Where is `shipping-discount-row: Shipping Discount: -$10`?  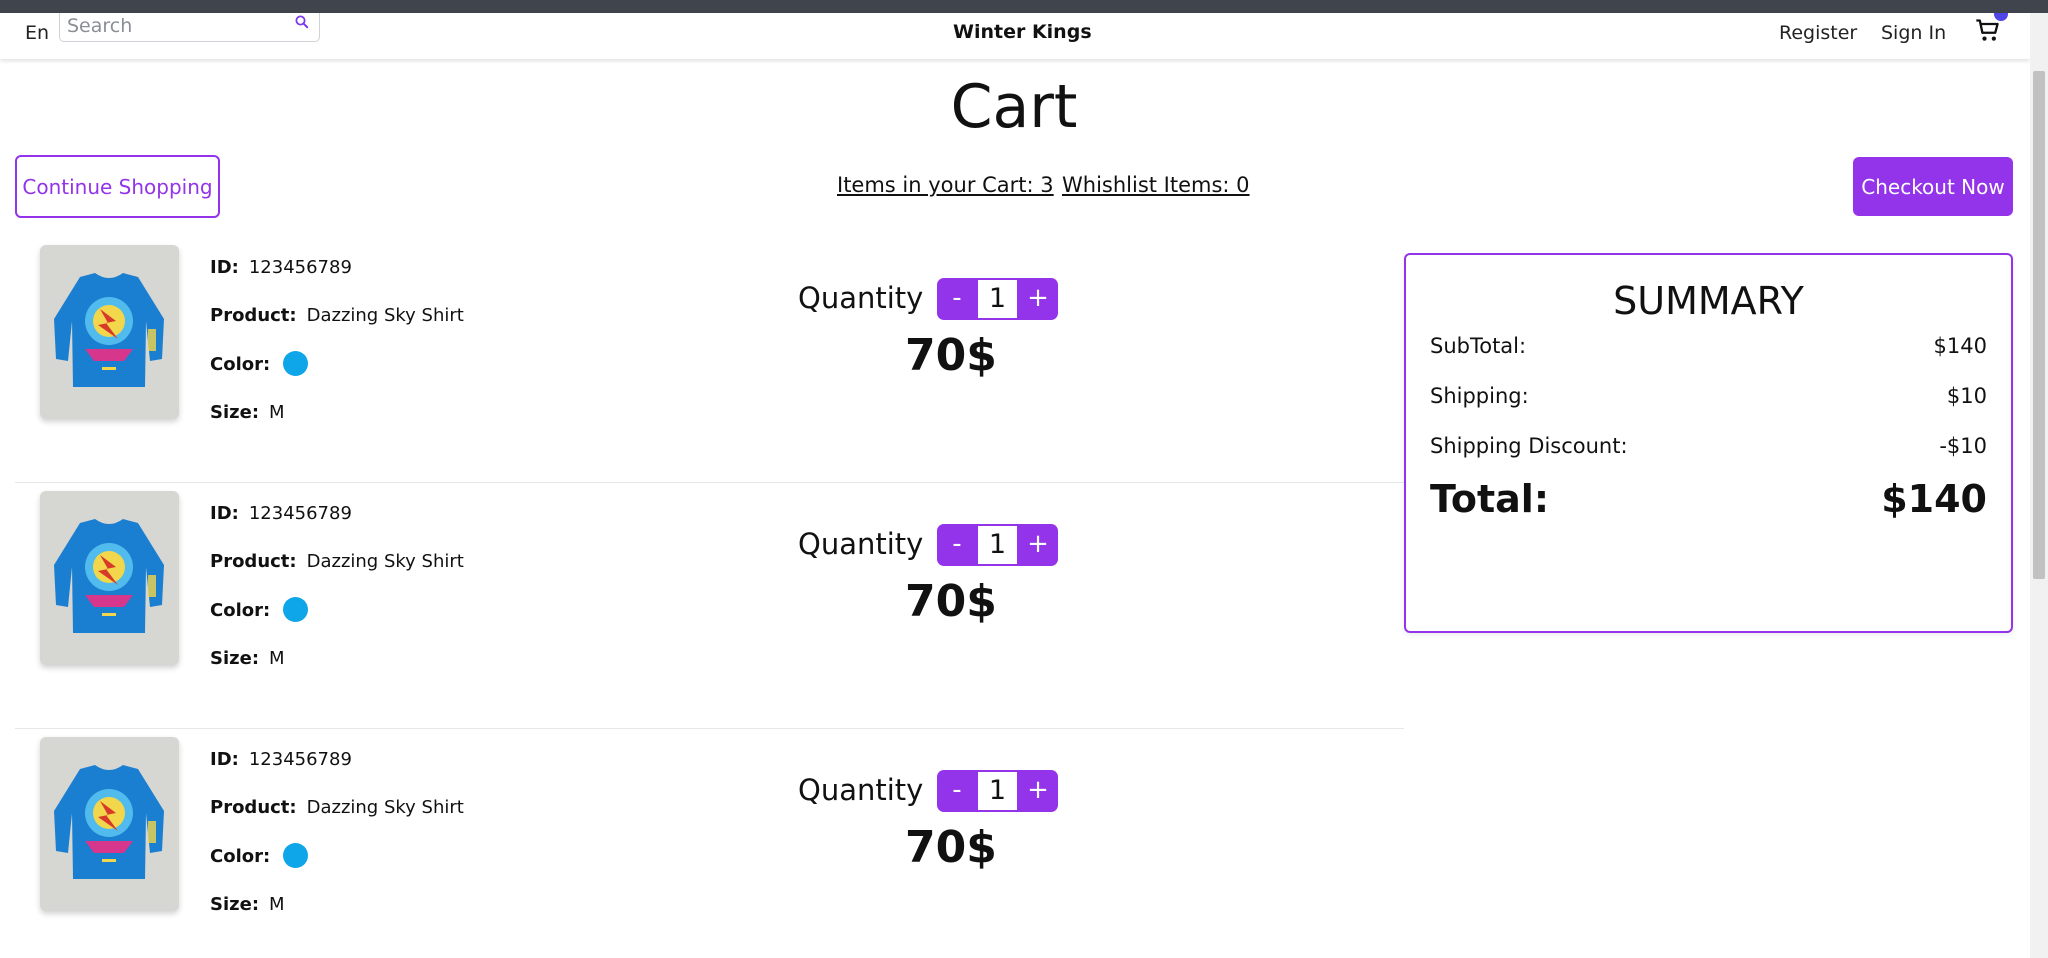 shipping-discount-row: Shipping Discount: -$10 is located at coordinates (1708, 446).